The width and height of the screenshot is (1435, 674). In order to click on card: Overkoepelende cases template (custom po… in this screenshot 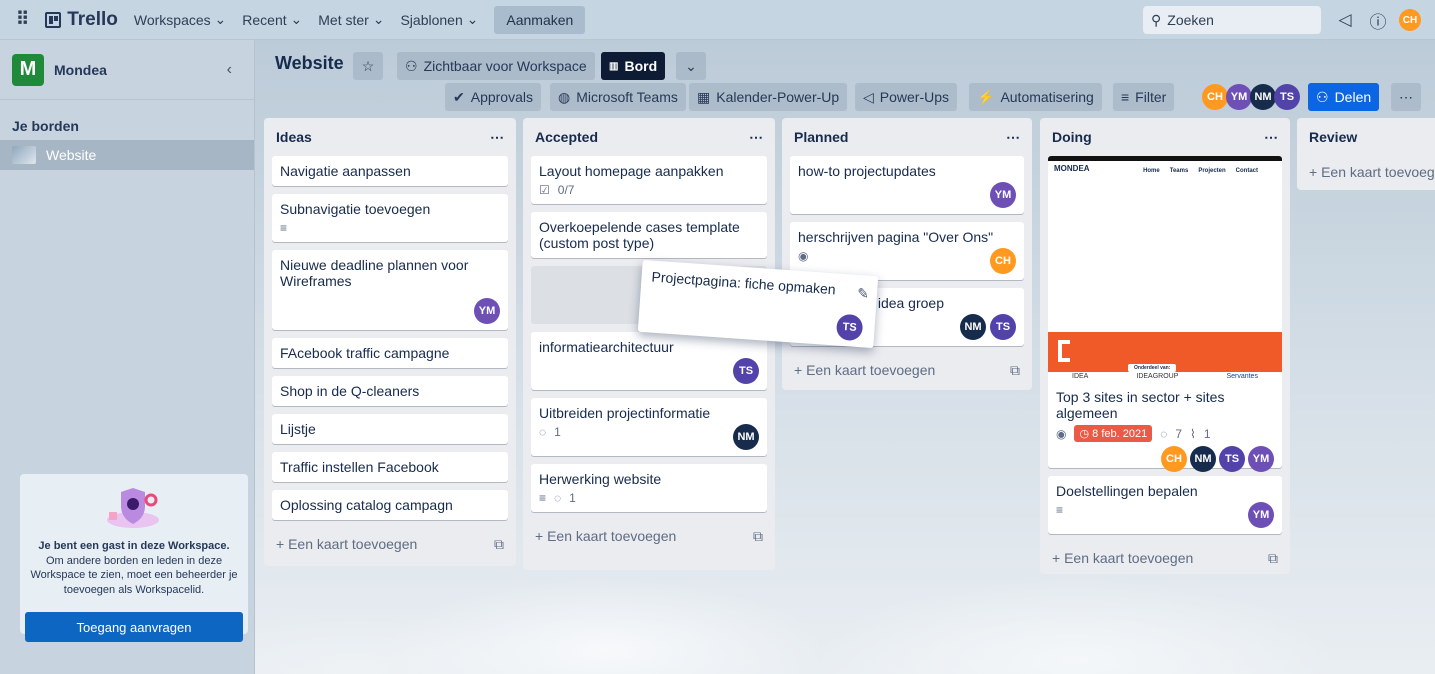, I will do `click(649, 235)`.